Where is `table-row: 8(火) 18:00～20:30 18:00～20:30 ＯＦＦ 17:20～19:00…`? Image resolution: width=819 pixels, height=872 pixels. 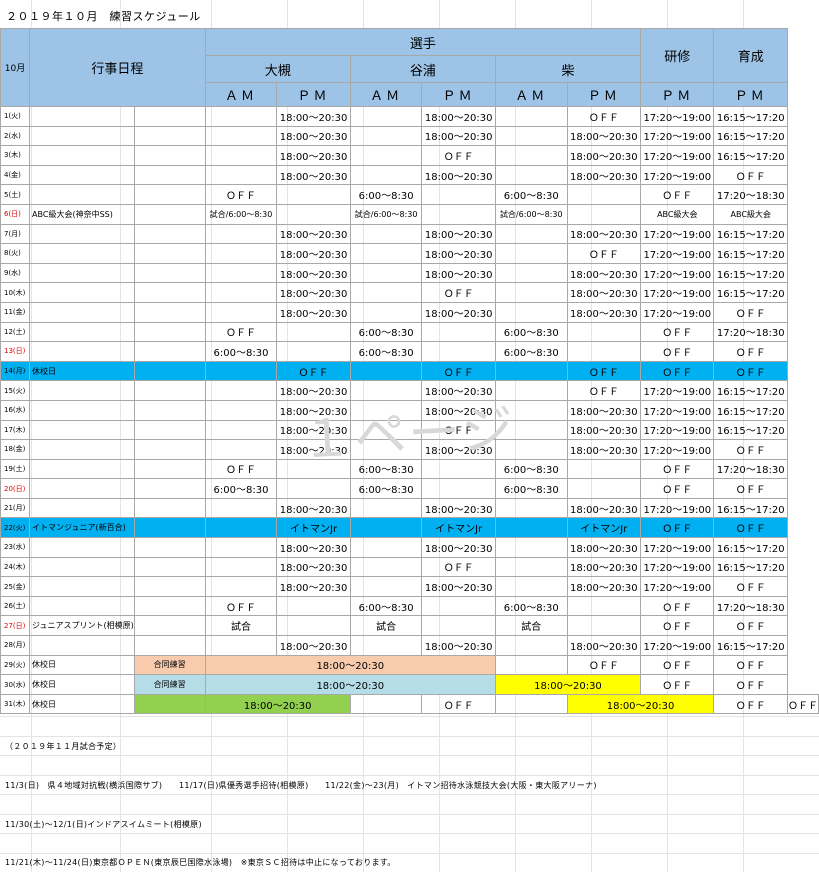 table-row: 8(火) 18:00～20:30 18:00～20:30 ＯＦＦ 17:20～19:00… is located at coordinates (409, 253).